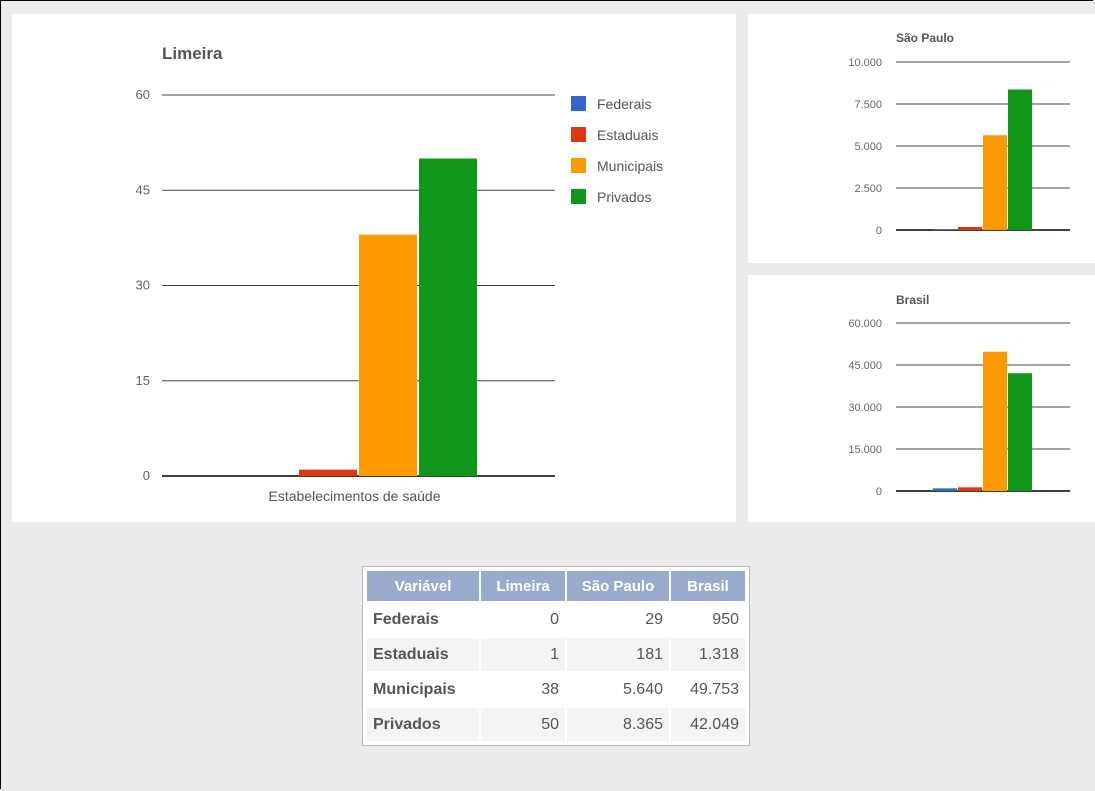  I want to click on y-tick-label: 45.000, so click(865, 366).